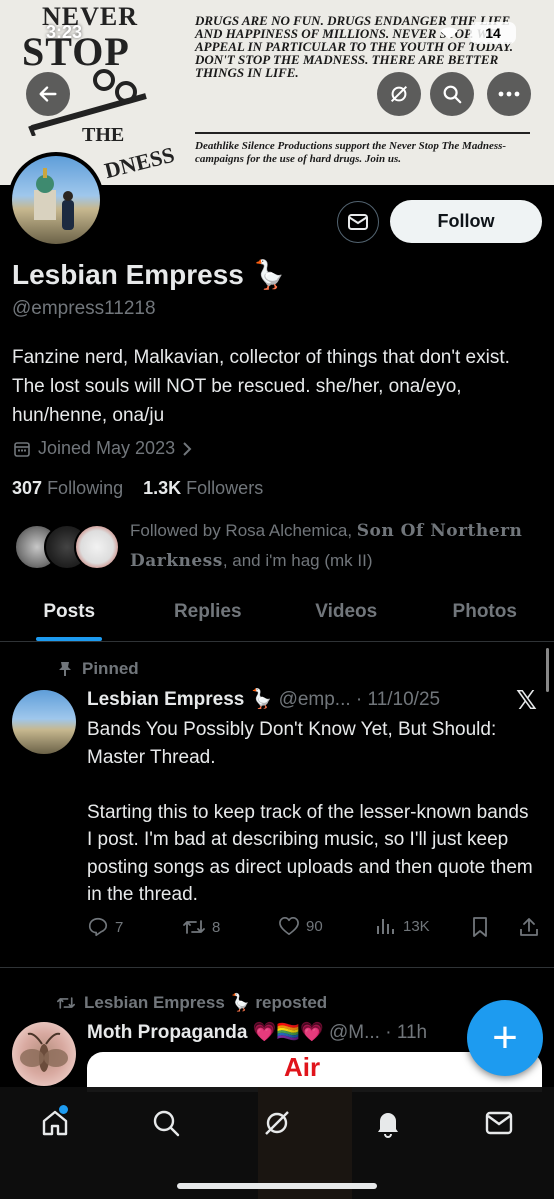 This screenshot has width=554, height=1199. Describe the element at coordinates (277, 967) in the screenshot. I see `tweet-divider` at that location.